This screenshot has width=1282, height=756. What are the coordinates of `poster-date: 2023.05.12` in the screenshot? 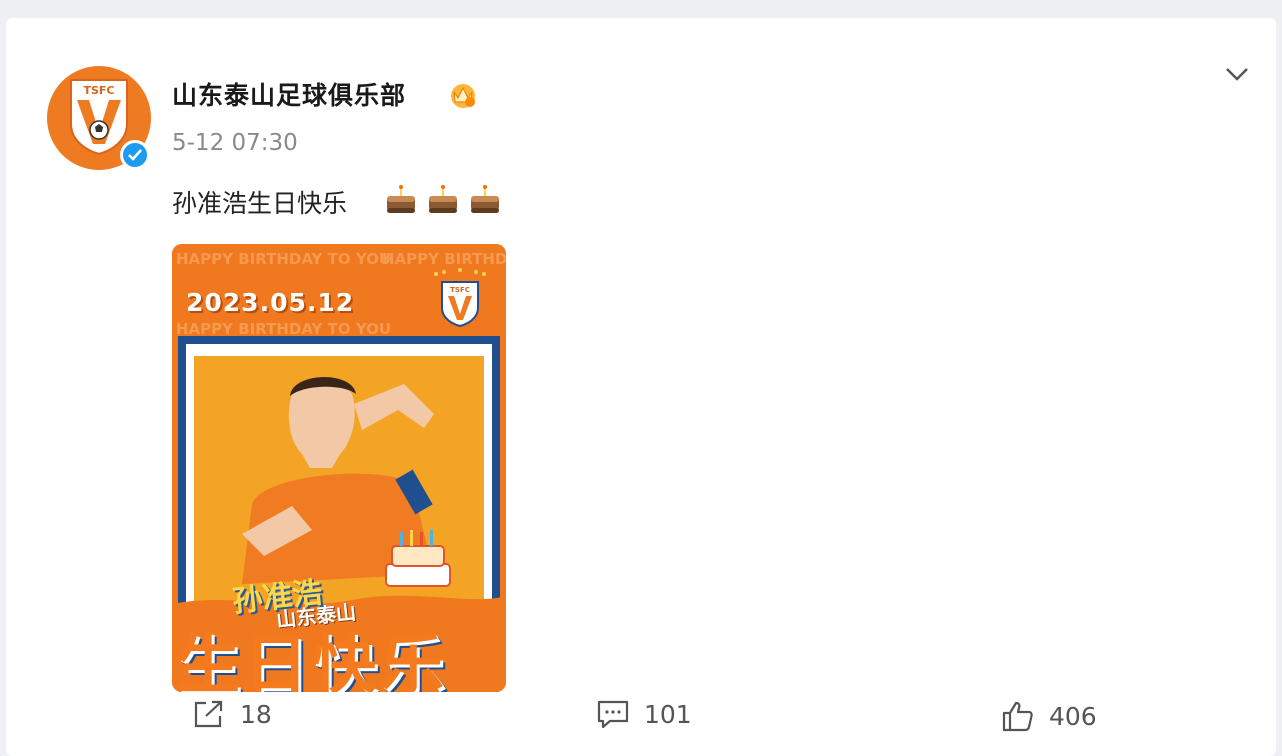 It's located at (270, 302).